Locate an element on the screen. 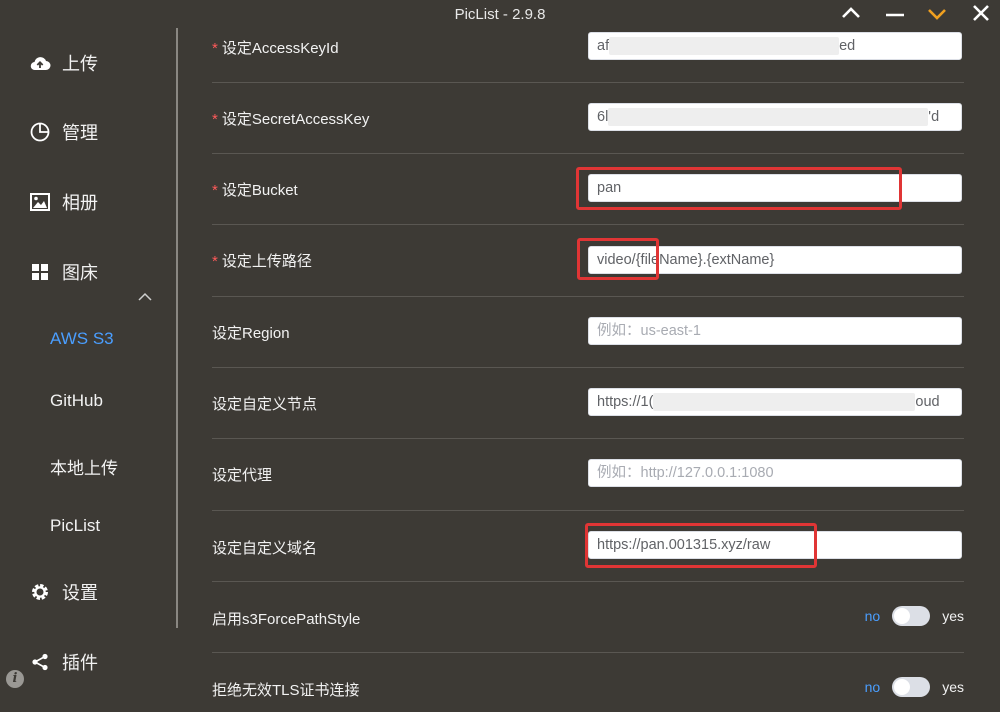  sidebar-subitem-local-upload: 本地上传 is located at coordinates (84, 466).